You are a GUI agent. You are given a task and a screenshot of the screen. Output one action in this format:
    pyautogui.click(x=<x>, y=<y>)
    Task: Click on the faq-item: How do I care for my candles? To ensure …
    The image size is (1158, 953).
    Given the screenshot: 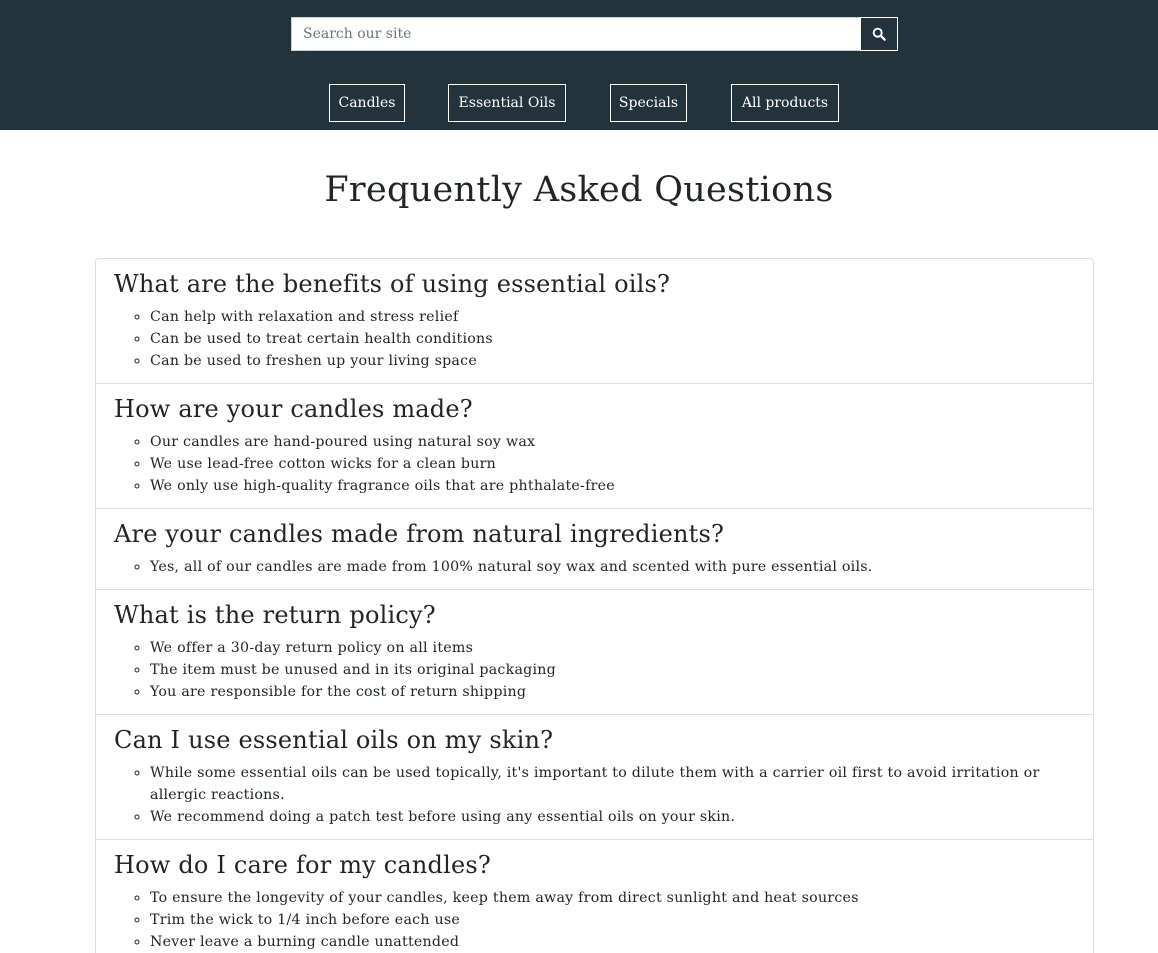 What is the action you would take?
    pyautogui.click(x=594, y=896)
    